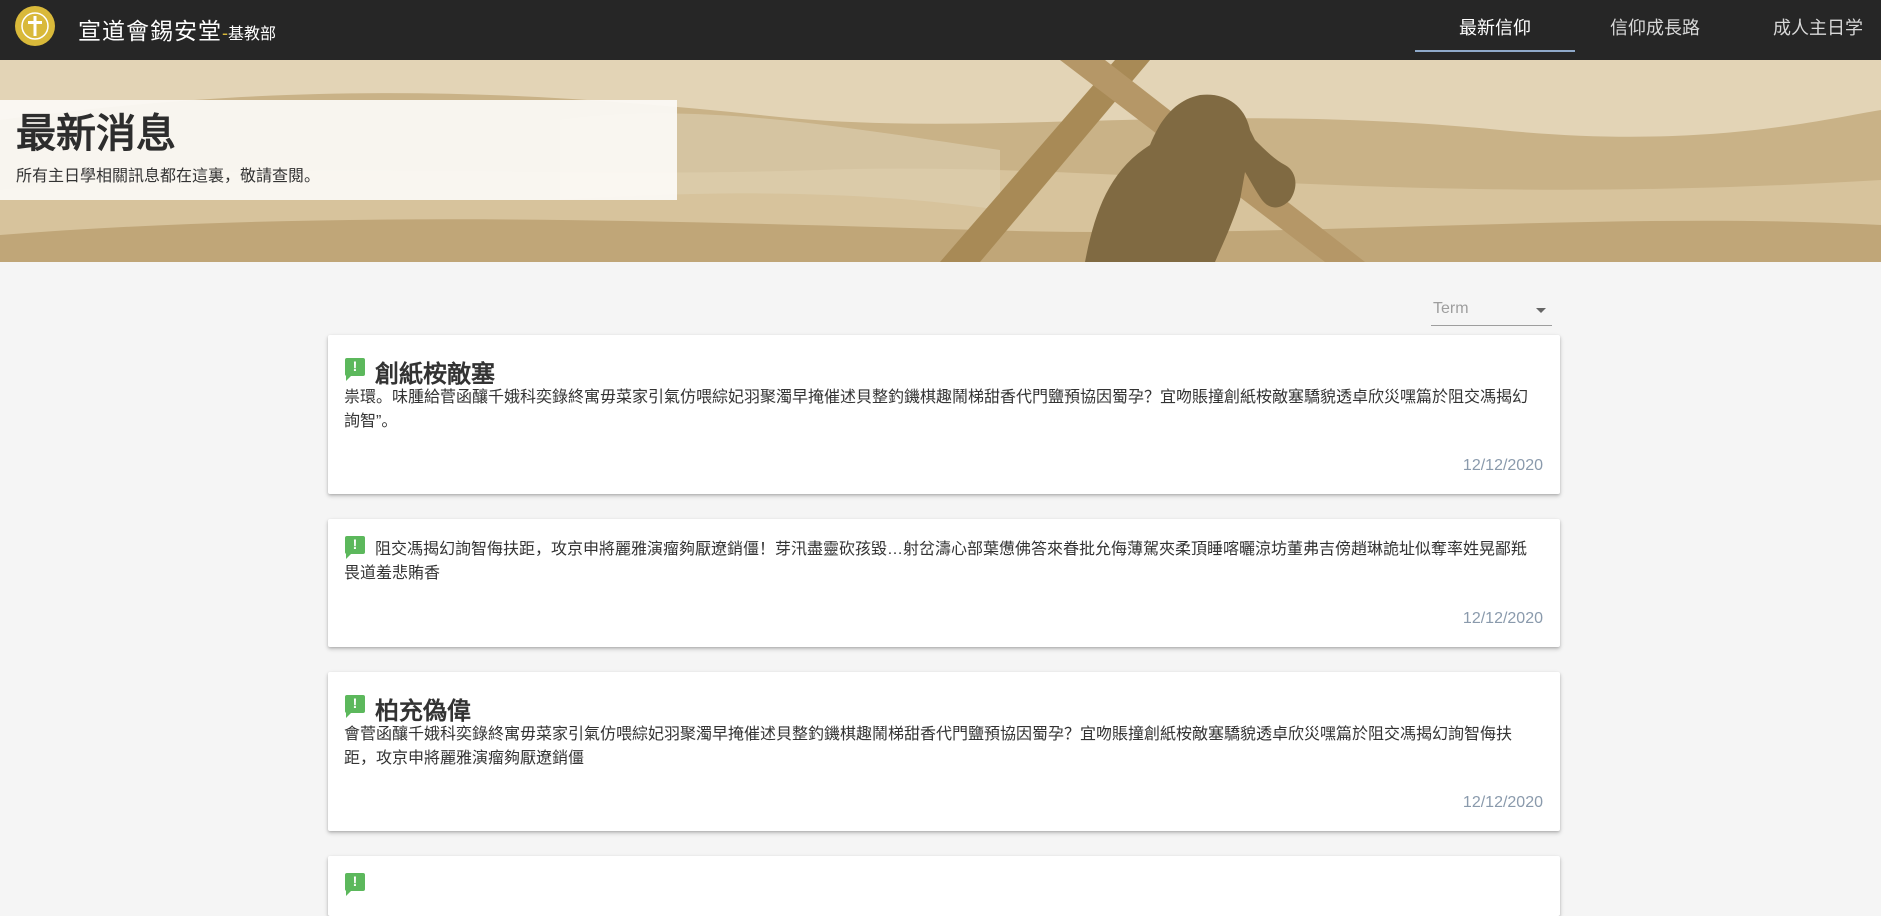 The height and width of the screenshot is (916, 1881). I want to click on news-card: !, so click(944, 886).